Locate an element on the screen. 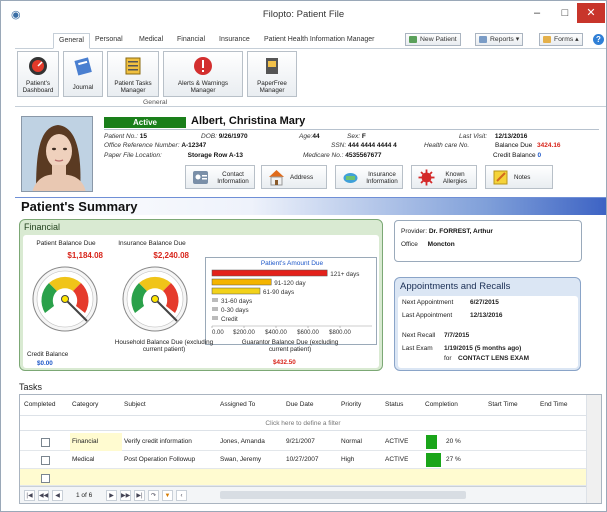 The height and width of the screenshot is (512, 607). refresh-icon: ↷ is located at coordinates (153, 495).